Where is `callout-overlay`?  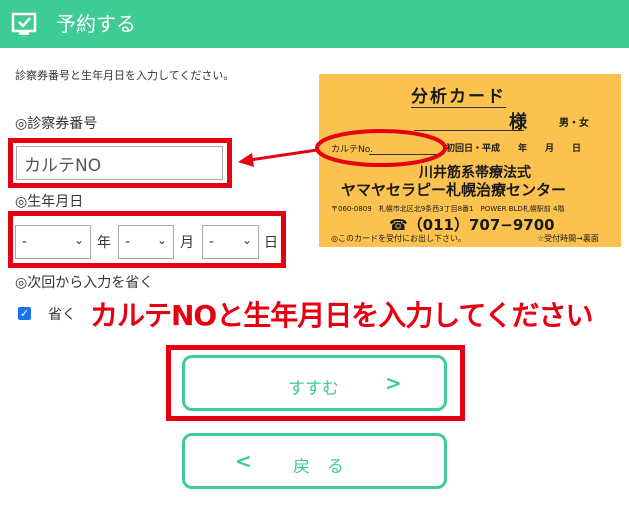
callout-overlay is located at coordinates (342, 148).